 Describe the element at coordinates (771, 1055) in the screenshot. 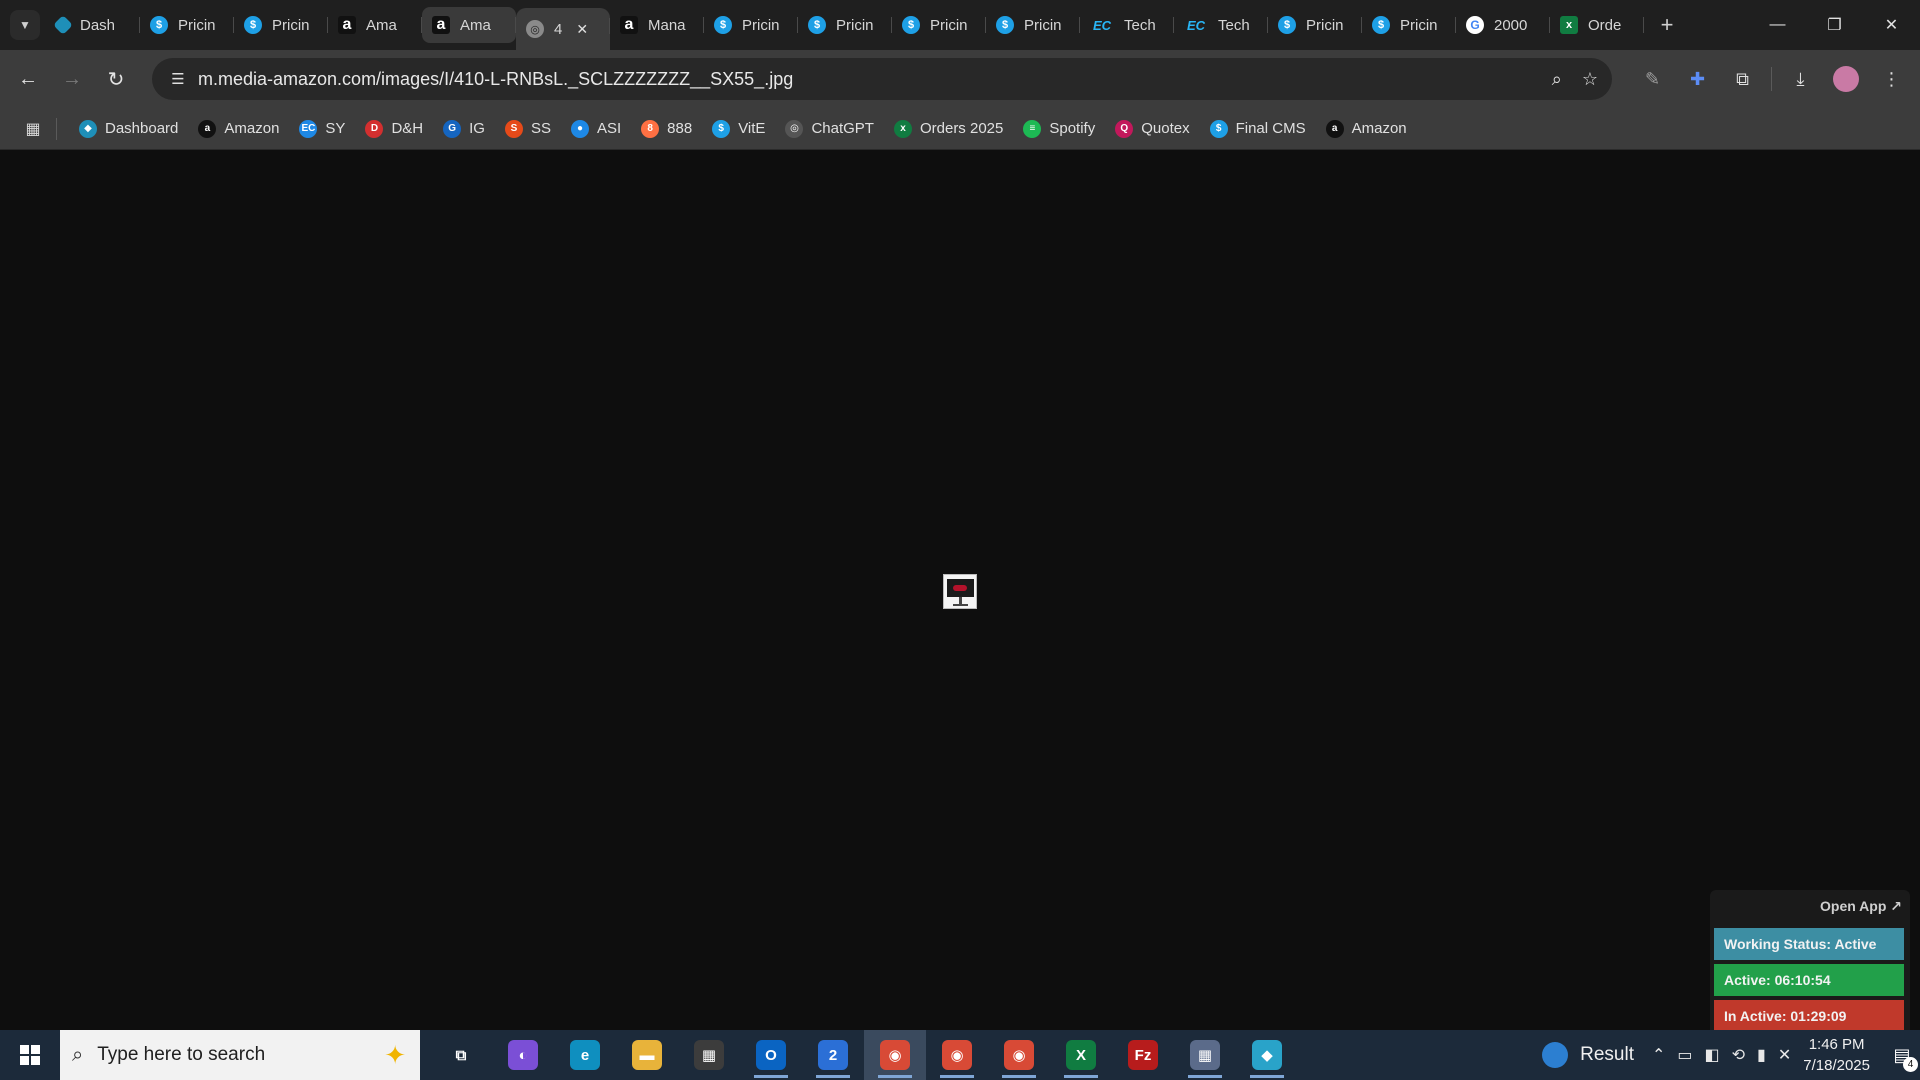

I see `taskbar-app-button: O` at that location.